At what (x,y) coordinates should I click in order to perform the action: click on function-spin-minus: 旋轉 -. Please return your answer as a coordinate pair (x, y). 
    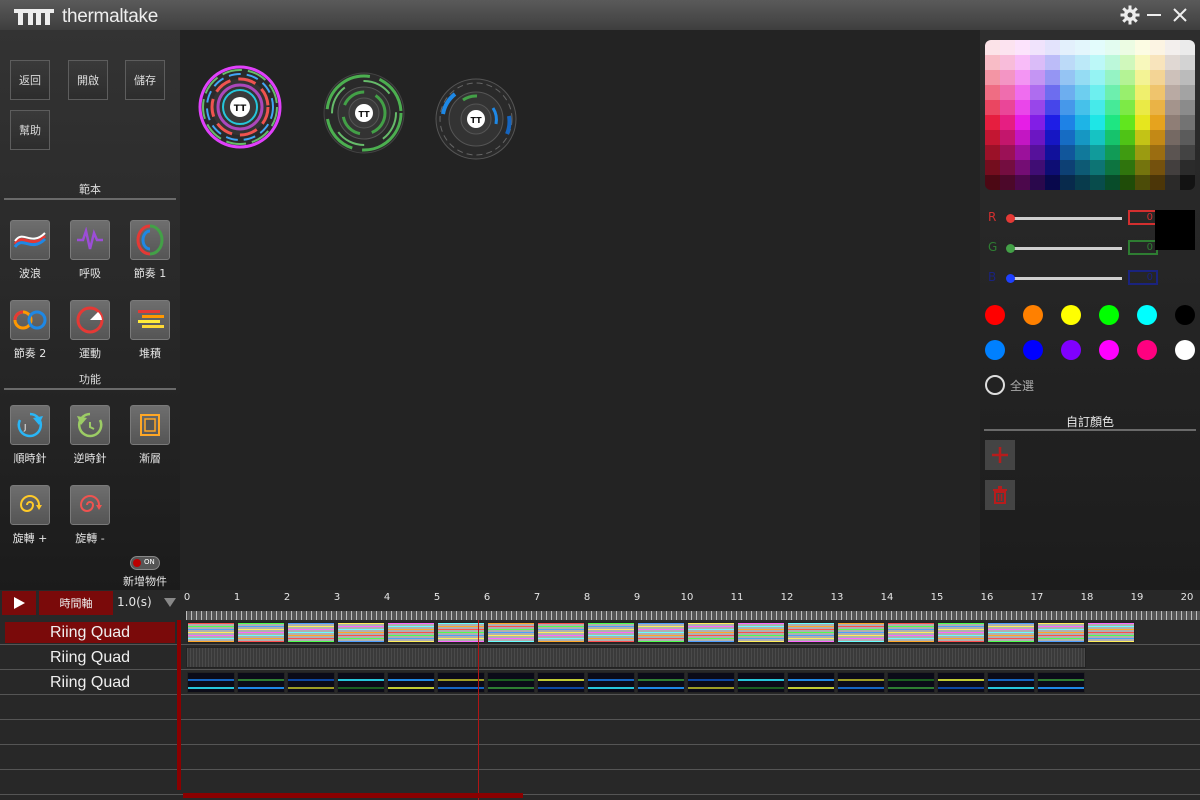
    Looking at the image, I should click on (90, 520).